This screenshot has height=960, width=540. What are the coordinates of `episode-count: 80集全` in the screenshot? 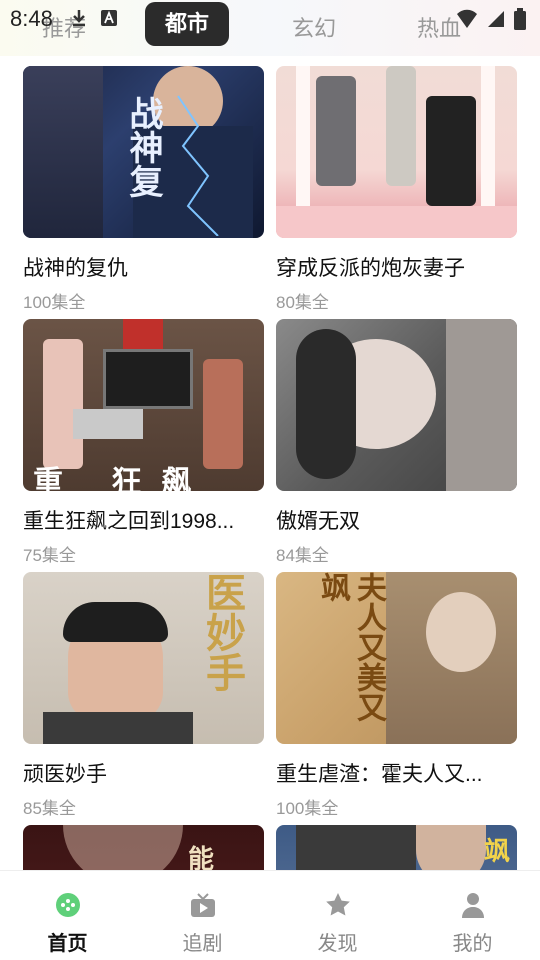 It's located at (302, 302).